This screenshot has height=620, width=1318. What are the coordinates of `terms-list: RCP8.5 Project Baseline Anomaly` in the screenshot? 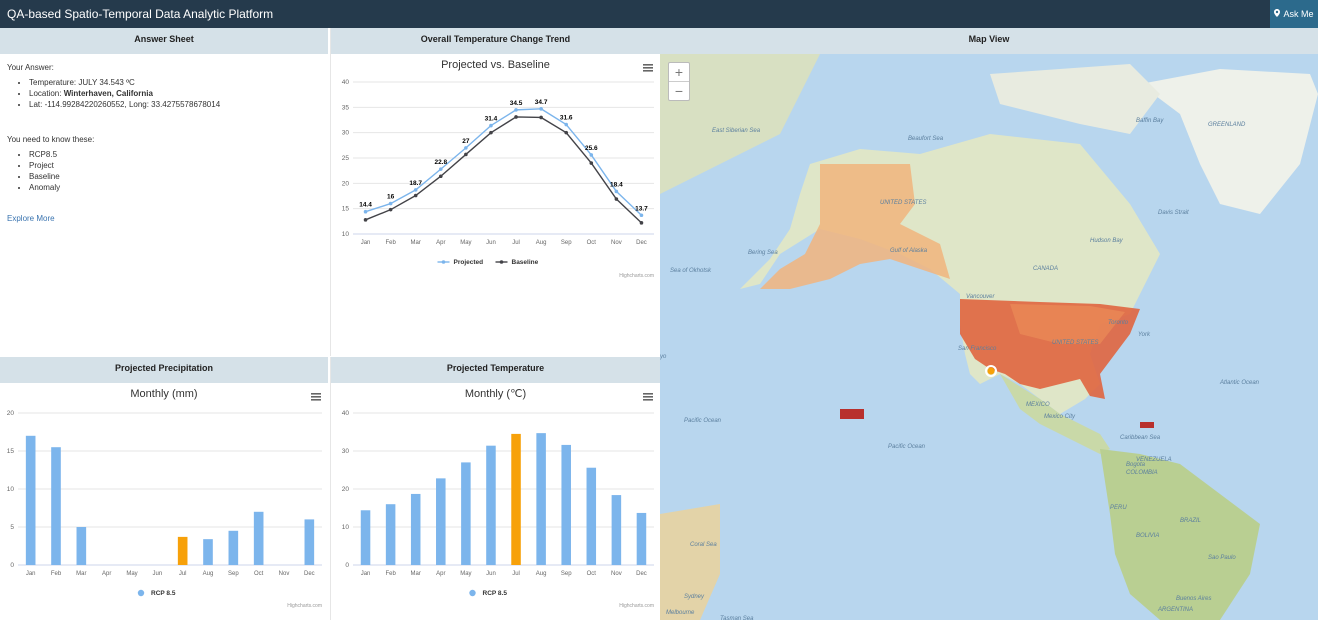 It's located at (164, 171).